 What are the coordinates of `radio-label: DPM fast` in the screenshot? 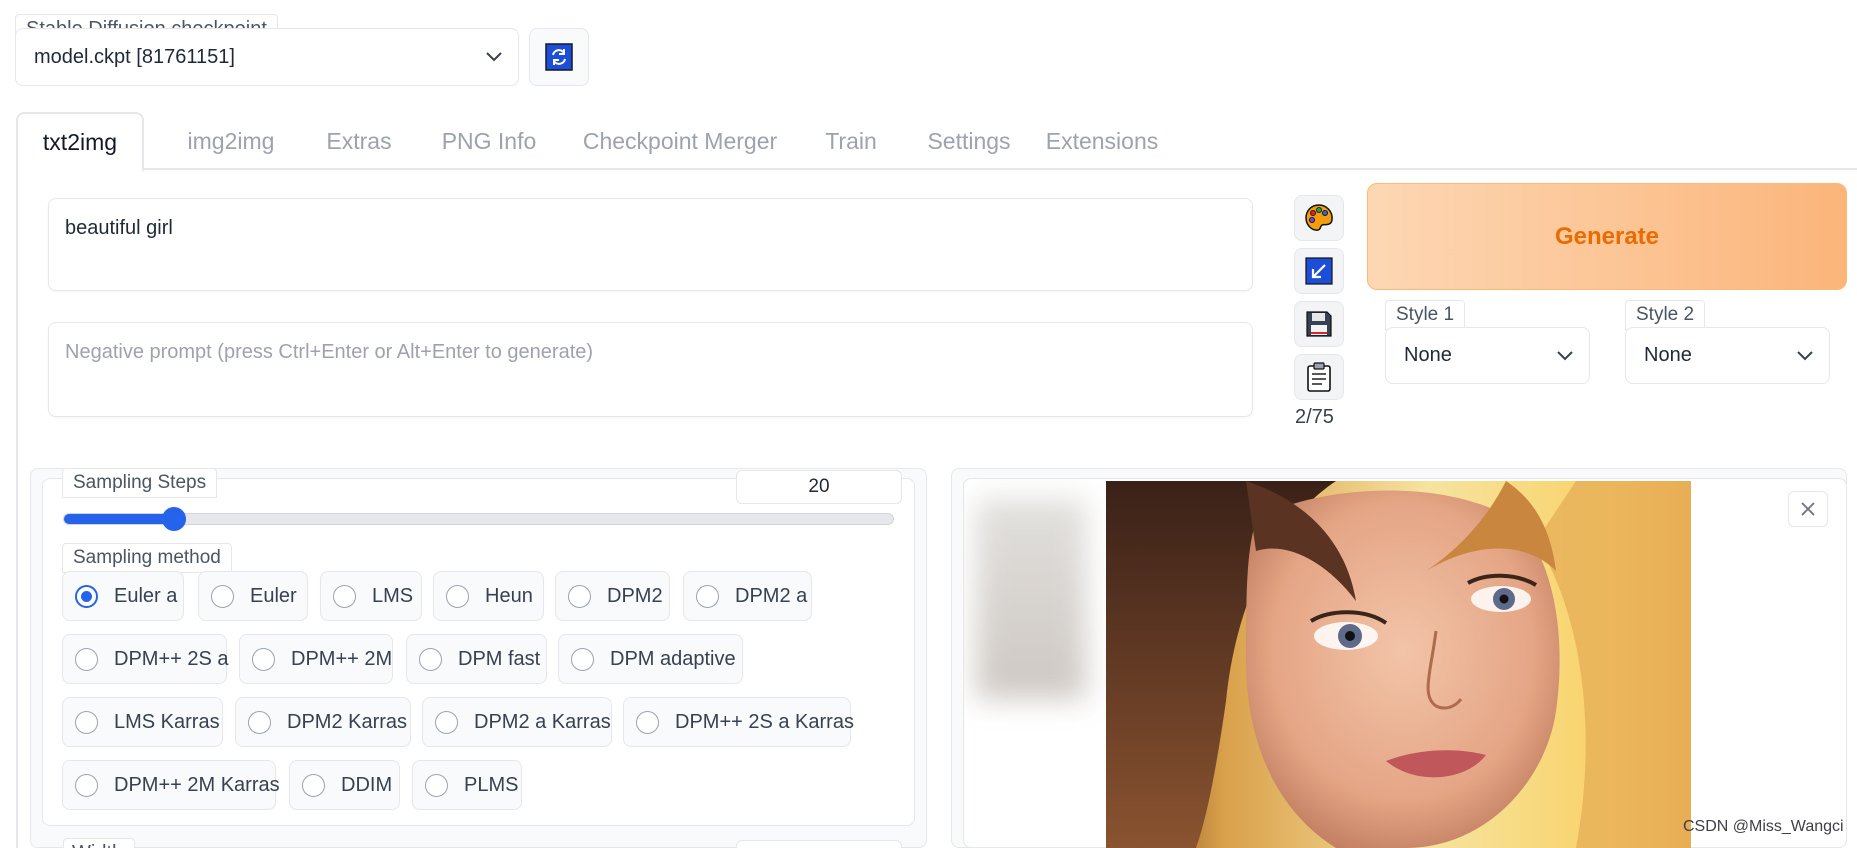 It's located at (499, 658).